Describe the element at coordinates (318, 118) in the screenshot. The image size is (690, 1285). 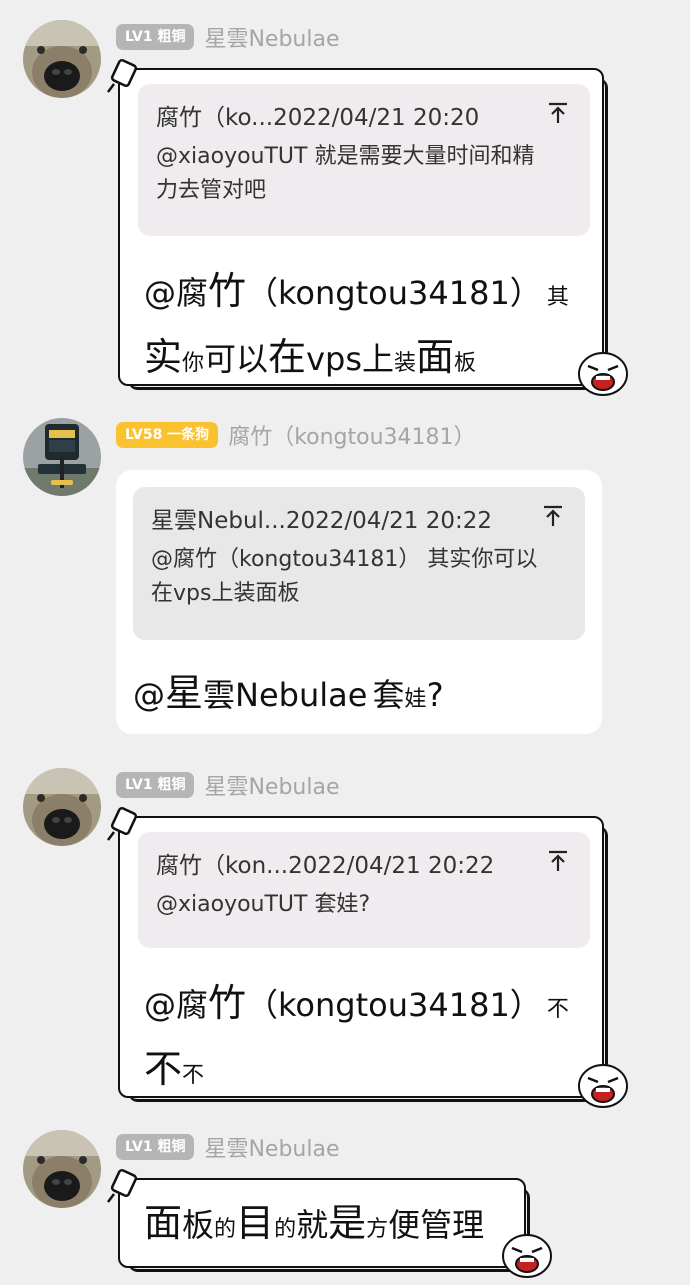
I see `quote-header: 腐竹（ko...2022/04/21 20:20` at that location.